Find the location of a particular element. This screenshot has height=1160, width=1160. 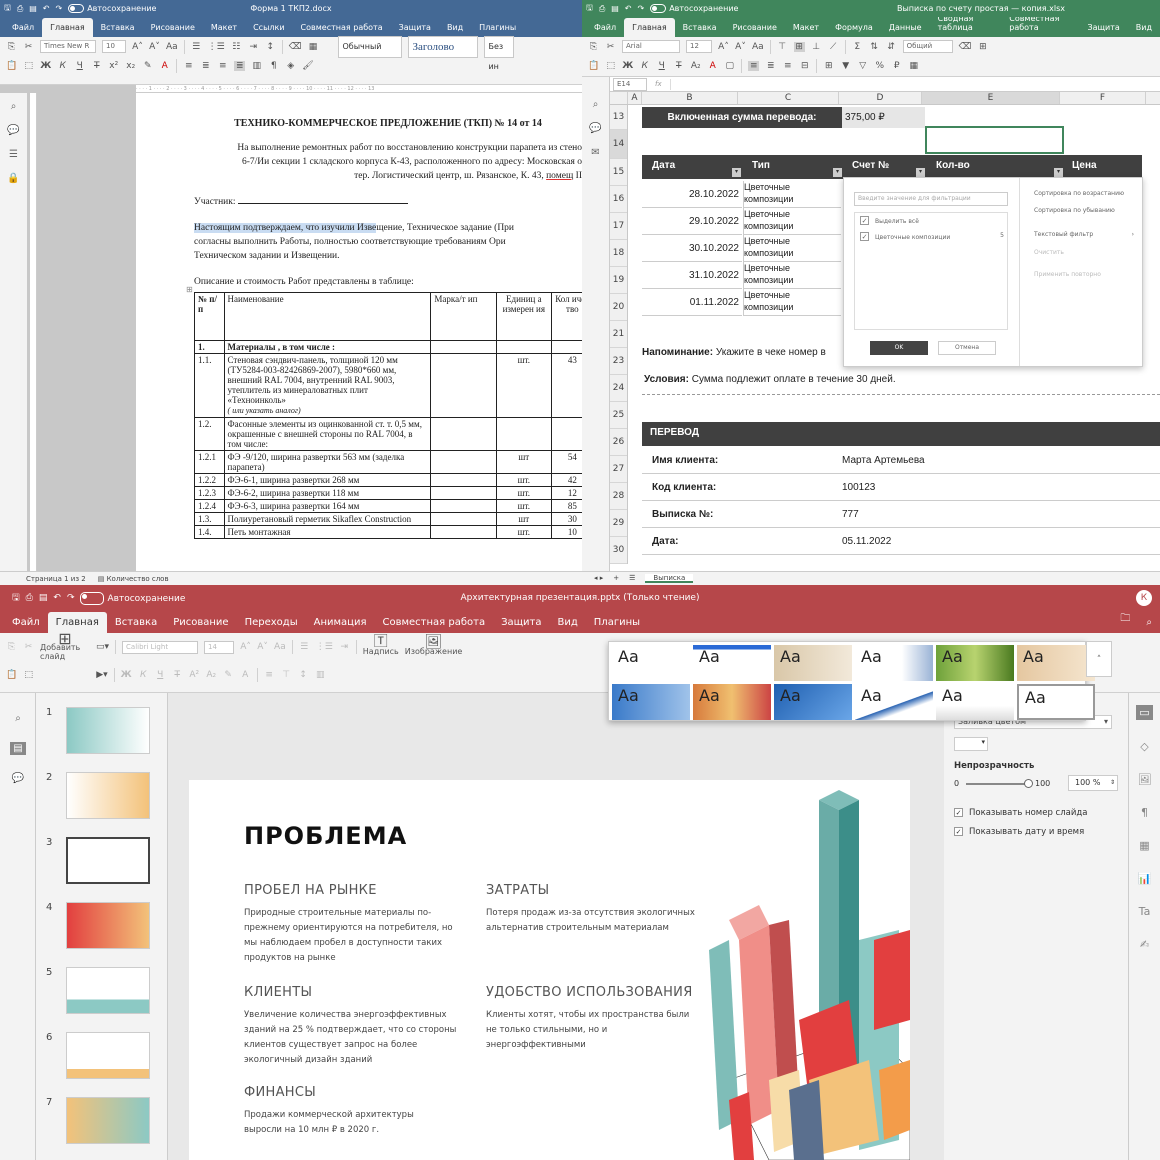

tab-formula: Формула is located at coordinates (854, 30).